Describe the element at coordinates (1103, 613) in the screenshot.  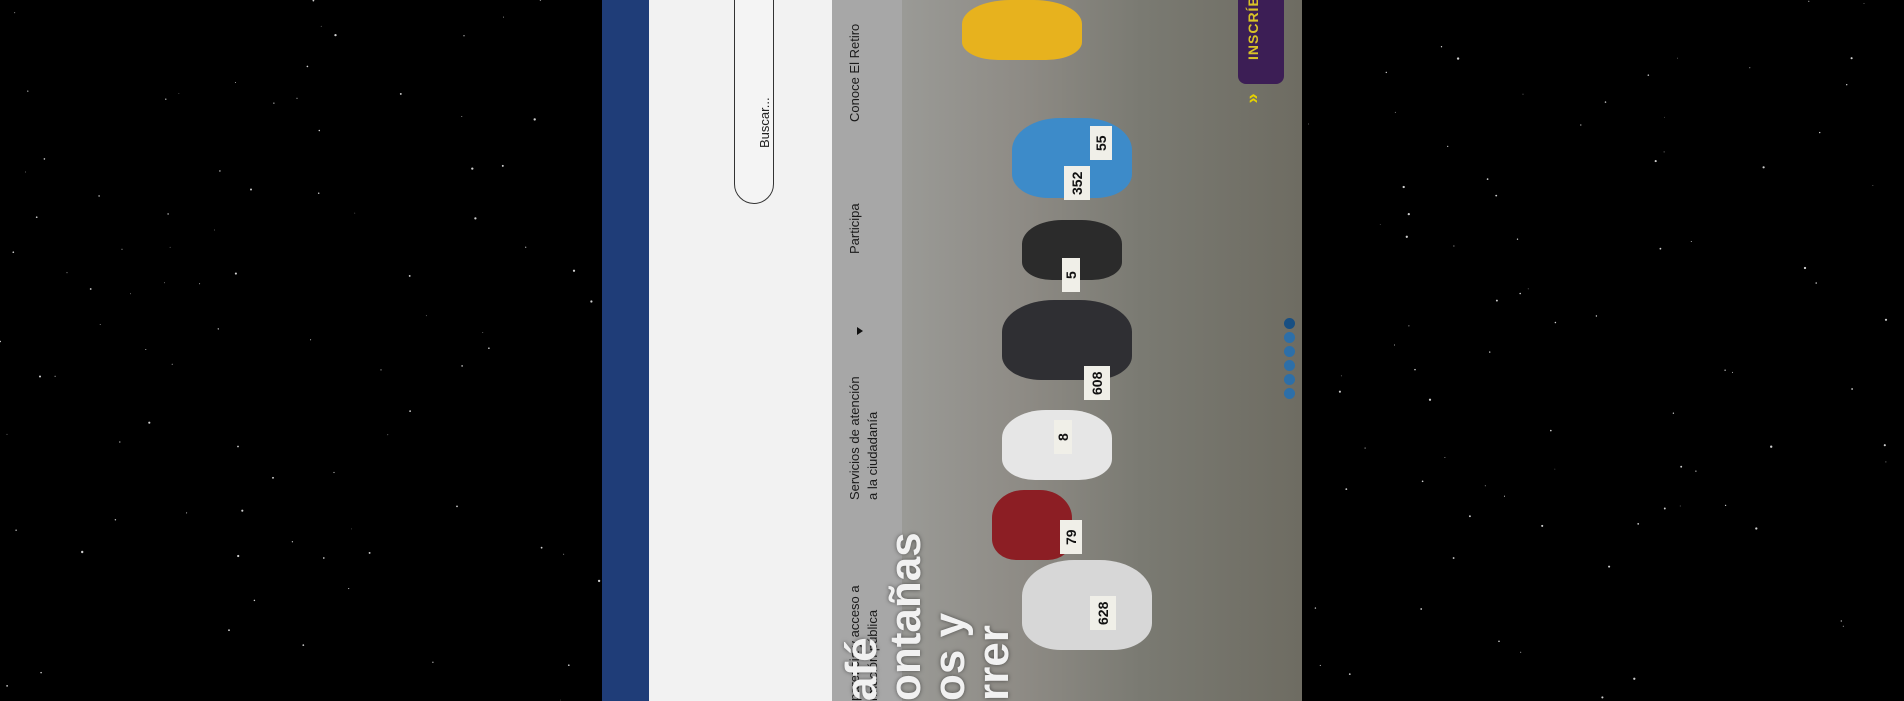
I see `race-bib: 628` at that location.